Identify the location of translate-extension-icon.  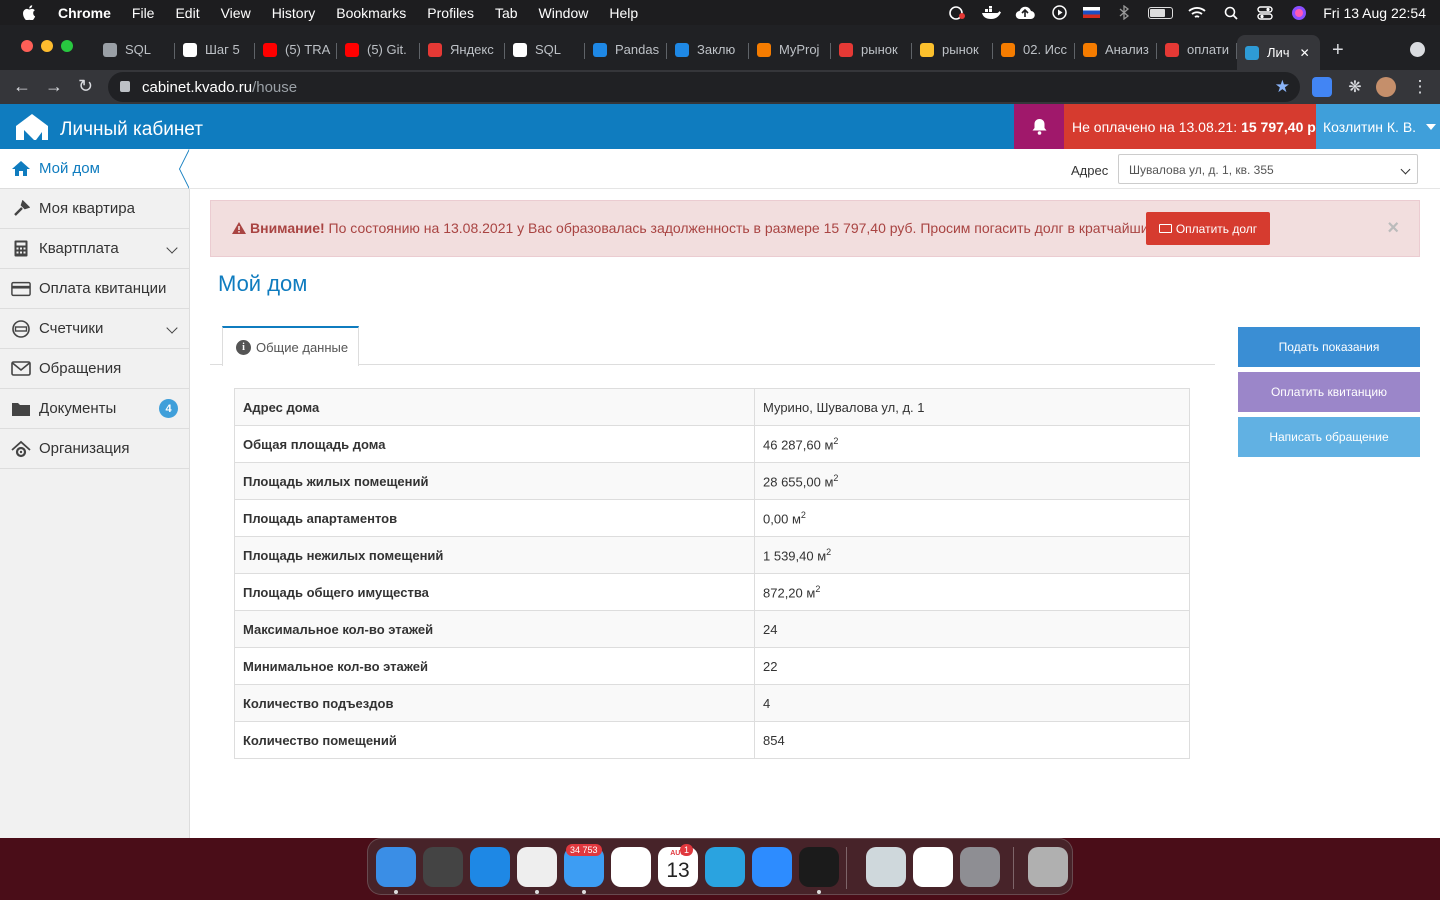
(1322, 87).